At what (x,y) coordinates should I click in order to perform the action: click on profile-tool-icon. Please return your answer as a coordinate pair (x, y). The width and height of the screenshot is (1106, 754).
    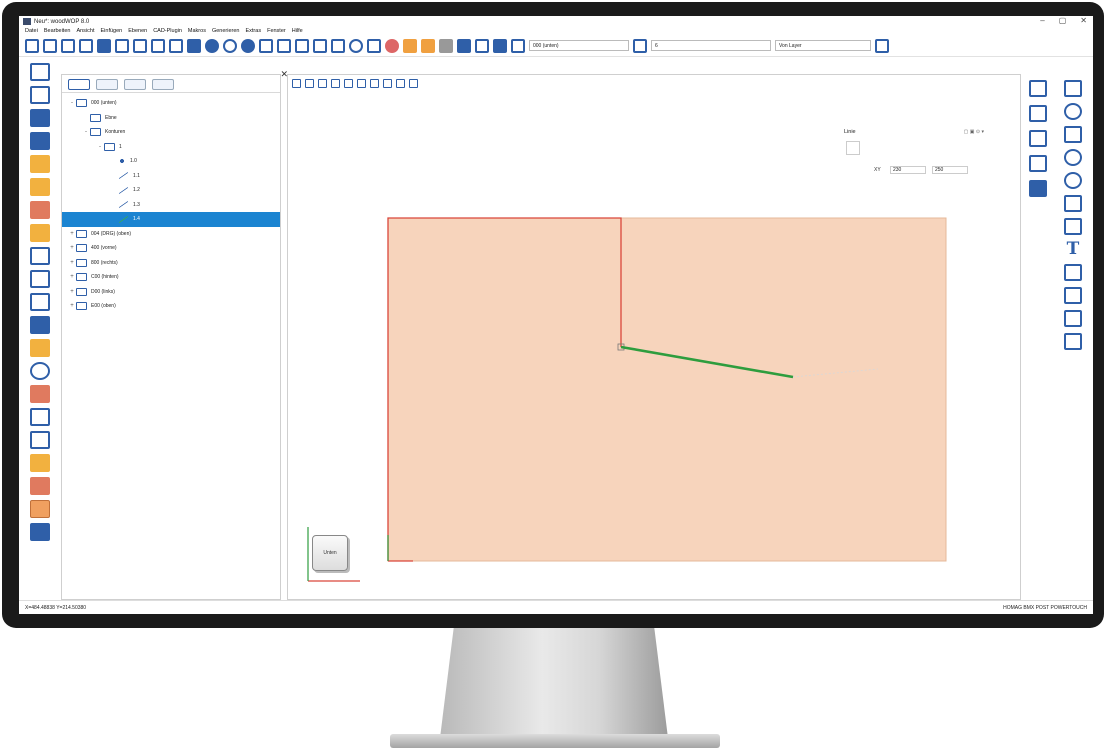
    Looking at the image, I should click on (40, 325).